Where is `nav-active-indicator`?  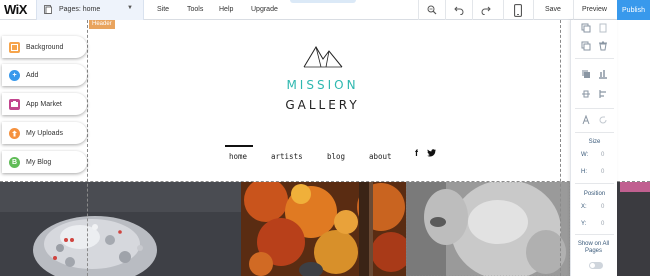 nav-active-indicator is located at coordinates (239, 146).